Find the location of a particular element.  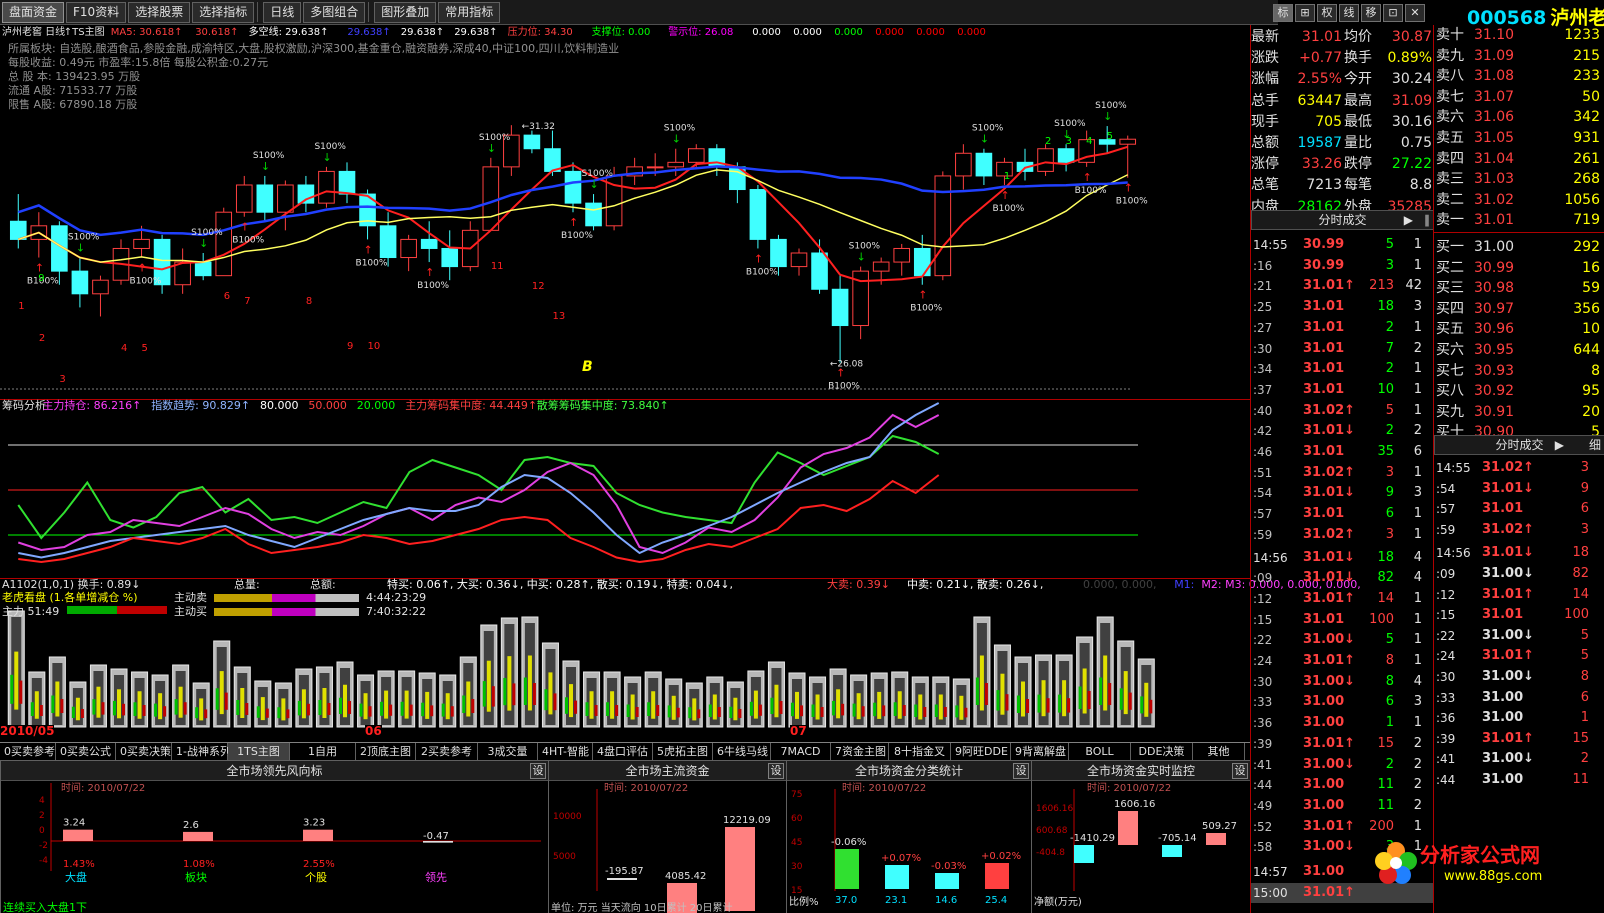

tab-20: 其他 is located at coordinates (1219, 751).